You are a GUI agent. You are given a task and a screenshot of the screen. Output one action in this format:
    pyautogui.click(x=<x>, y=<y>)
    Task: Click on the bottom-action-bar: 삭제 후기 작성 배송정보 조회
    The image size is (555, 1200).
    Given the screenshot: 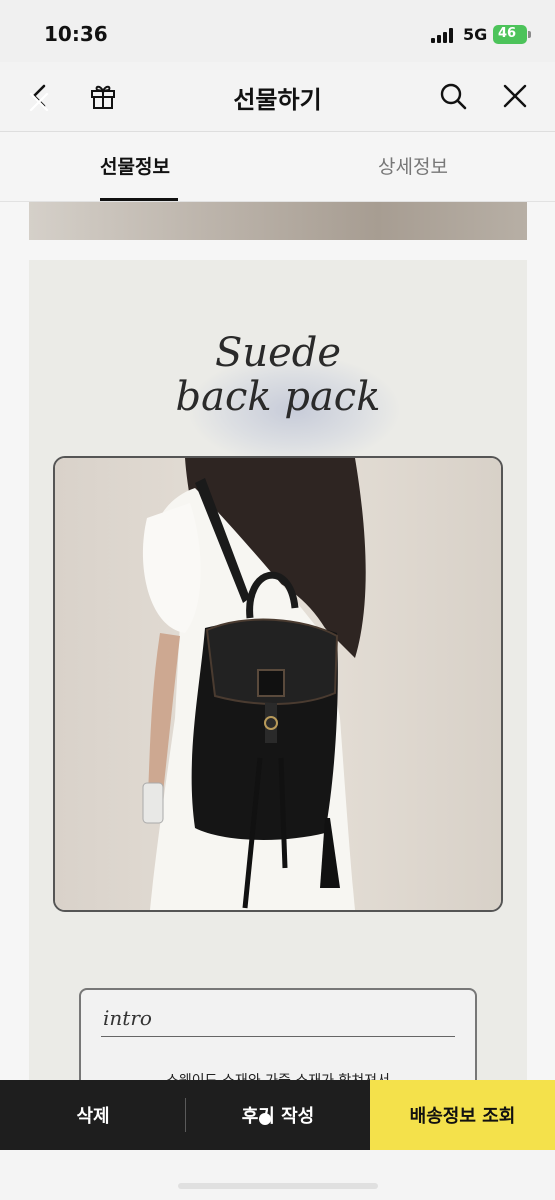 What is the action you would take?
    pyautogui.click(x=277, y=1115)
    